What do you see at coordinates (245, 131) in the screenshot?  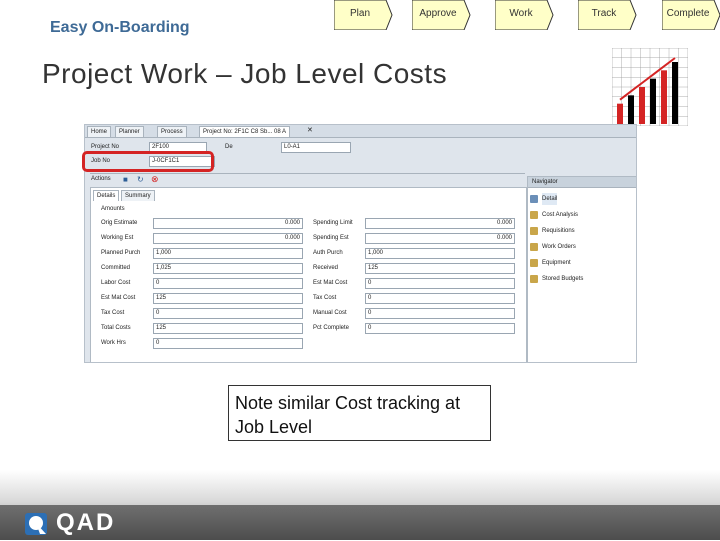 I see `tab-project: Project No: 2F1C C8 Sb... 08 A` at bounding box center [245, 131].